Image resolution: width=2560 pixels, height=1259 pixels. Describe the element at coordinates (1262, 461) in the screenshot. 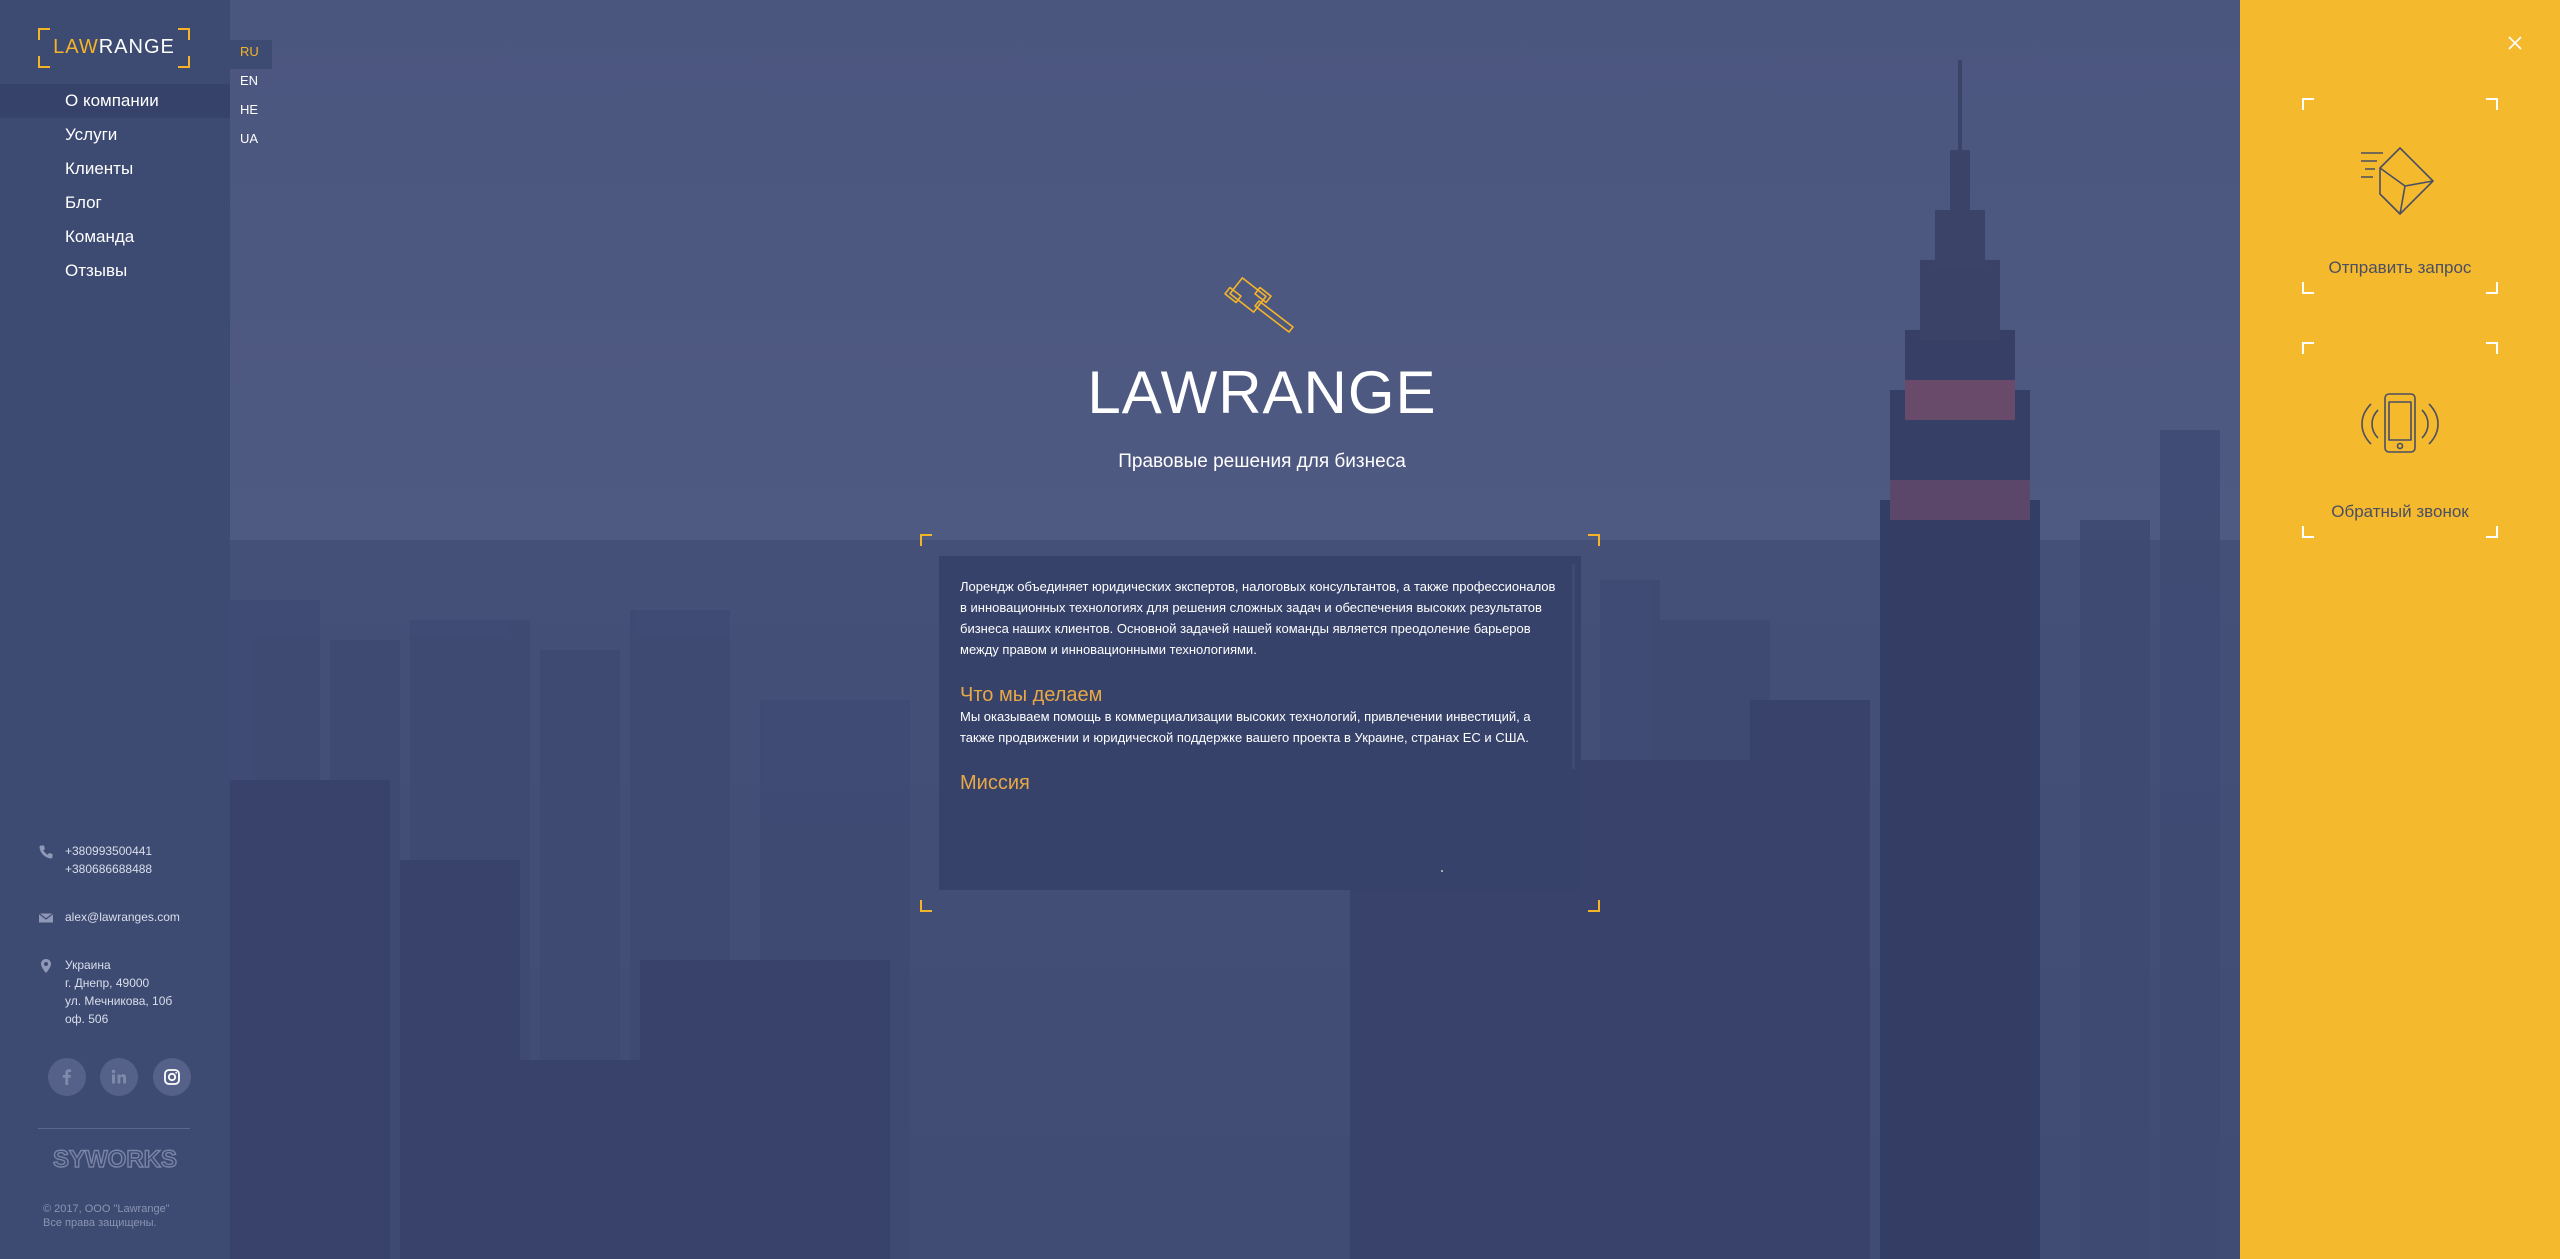

I see `hero-subtitle: Правовые решения для бизнеса` at that location.